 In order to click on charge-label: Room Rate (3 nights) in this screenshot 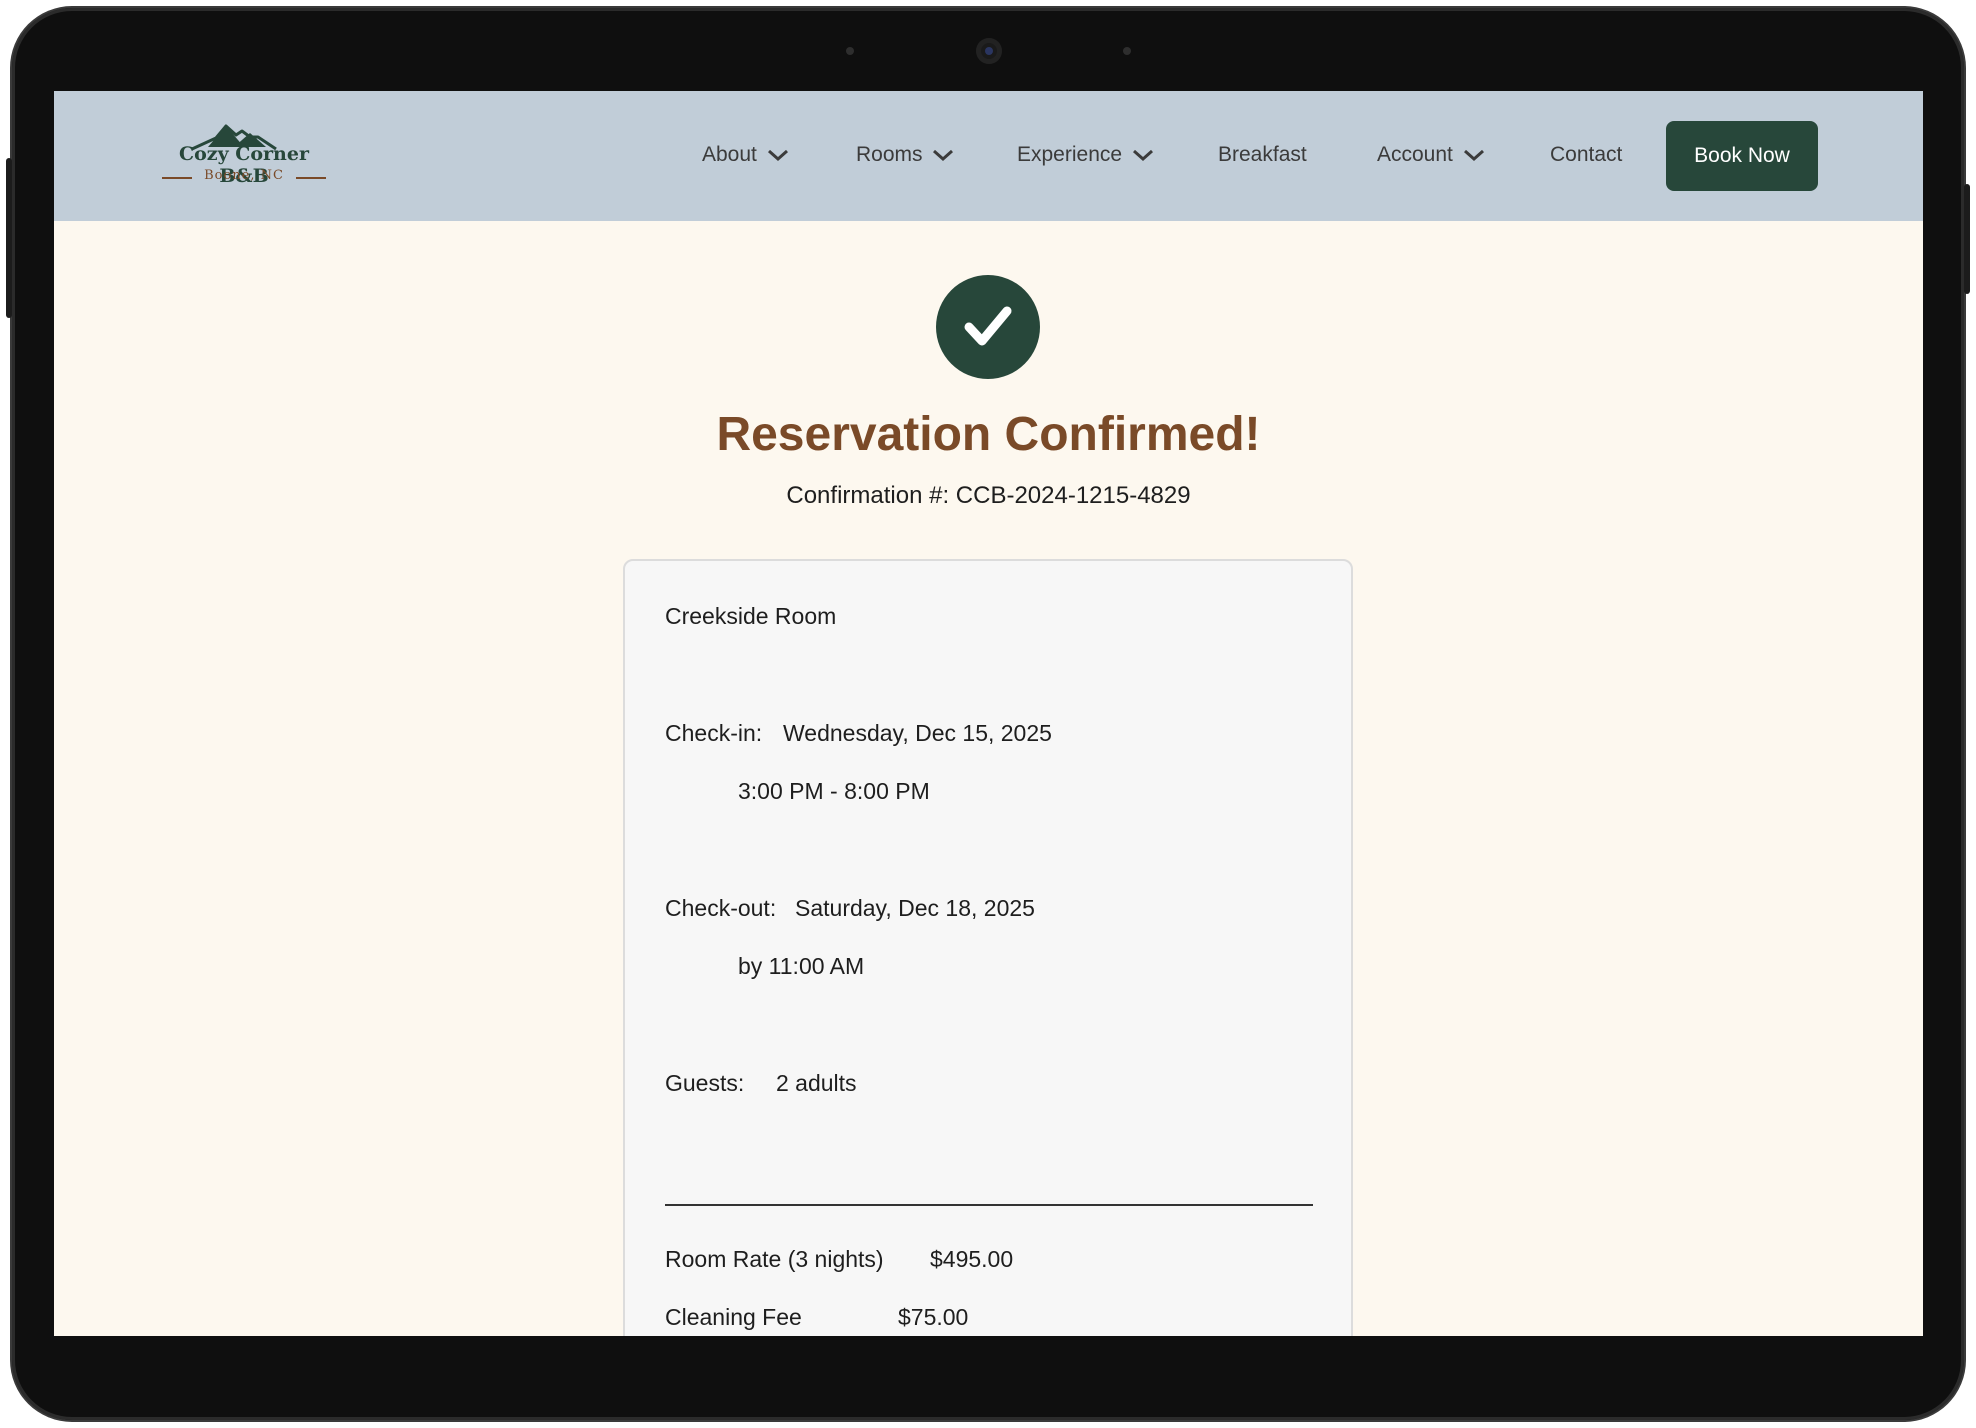, I will do `click(774, 1259)`.